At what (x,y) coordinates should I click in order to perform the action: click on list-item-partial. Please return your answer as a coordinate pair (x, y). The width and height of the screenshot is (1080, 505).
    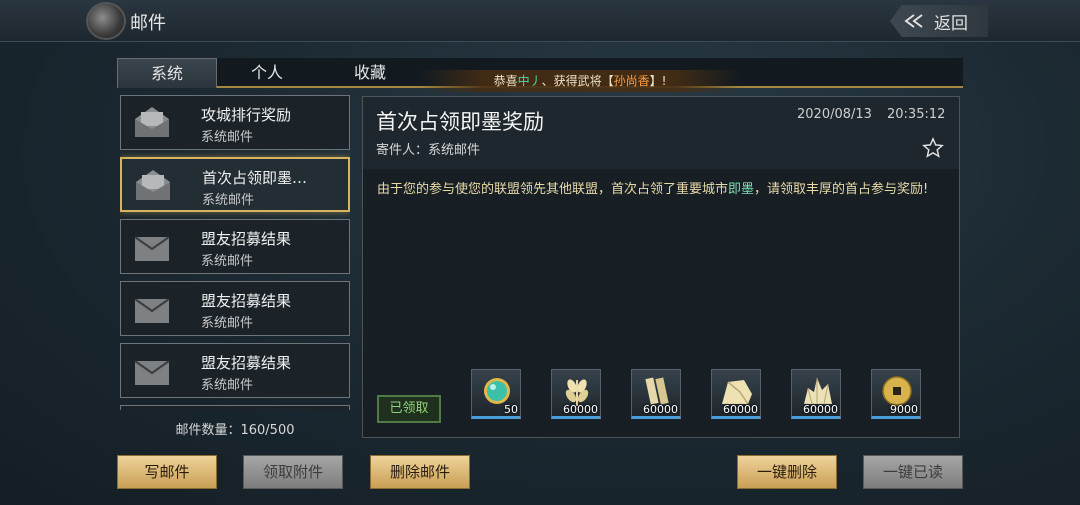
    Looking at the image, I should click on (235, 407).